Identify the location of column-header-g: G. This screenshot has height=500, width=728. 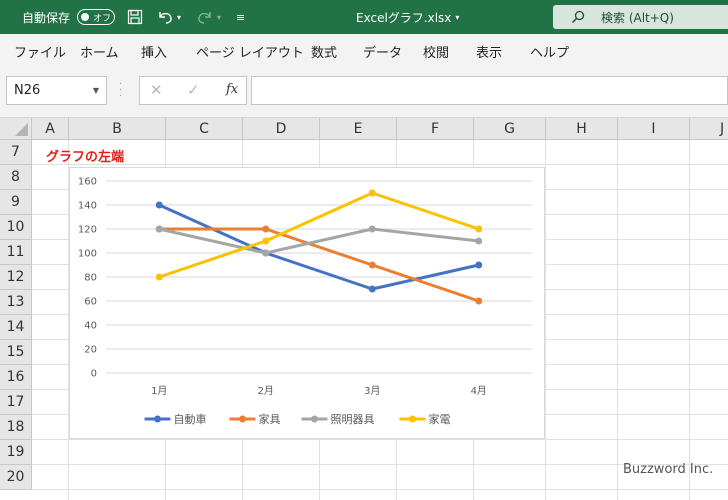
(510, 129).